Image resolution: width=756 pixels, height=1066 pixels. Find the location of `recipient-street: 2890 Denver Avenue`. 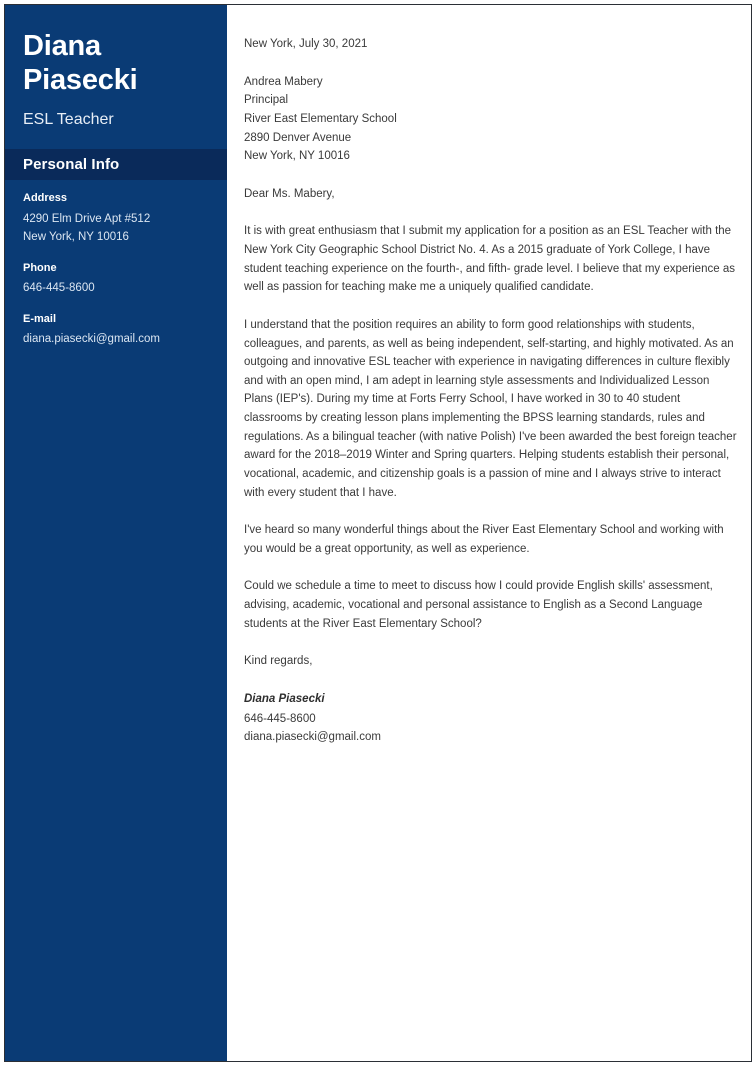

recipient-street: 2890 Denver Avenue is located at coordinates (298, 137).